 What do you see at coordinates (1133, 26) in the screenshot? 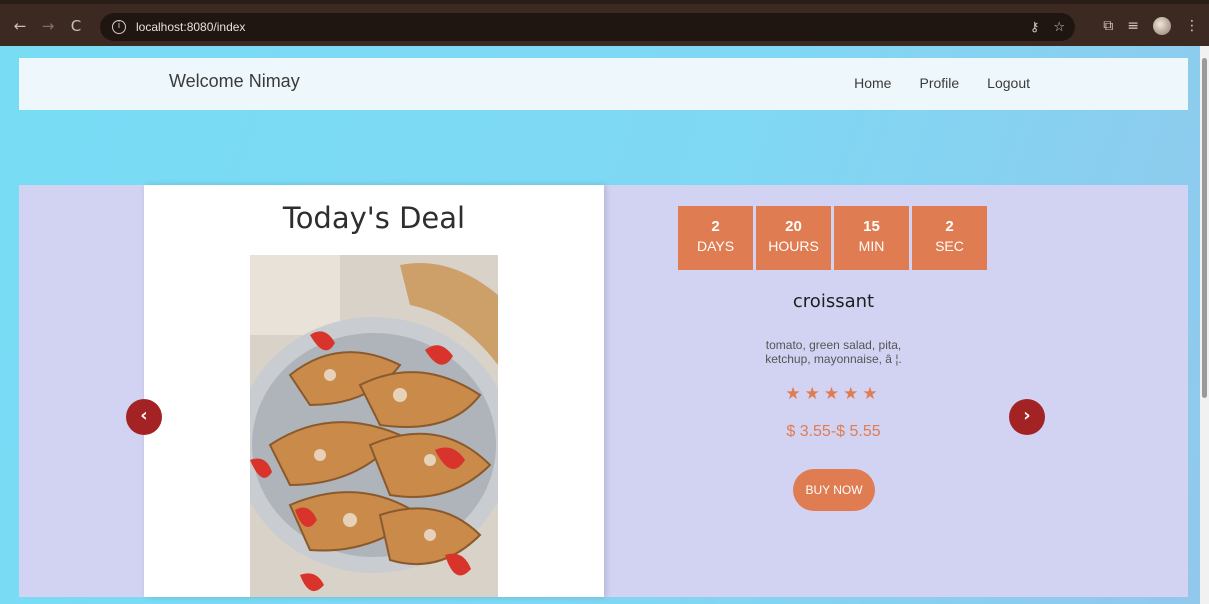
I see `reading-list-icon: ≡` at bounding box center [1133, 26].